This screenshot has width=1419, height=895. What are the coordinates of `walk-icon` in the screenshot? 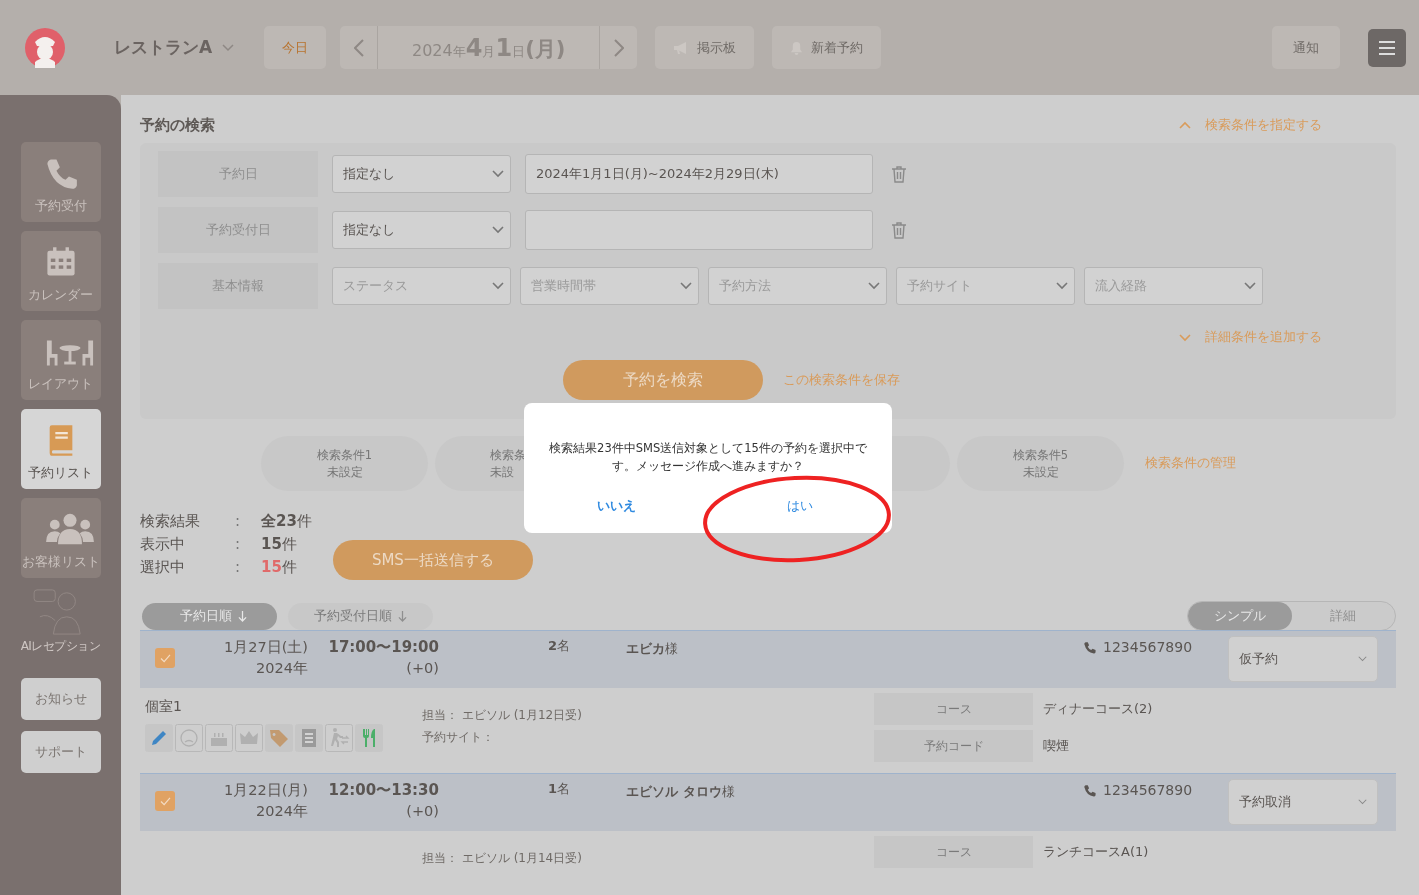 It's located at (339, 738).